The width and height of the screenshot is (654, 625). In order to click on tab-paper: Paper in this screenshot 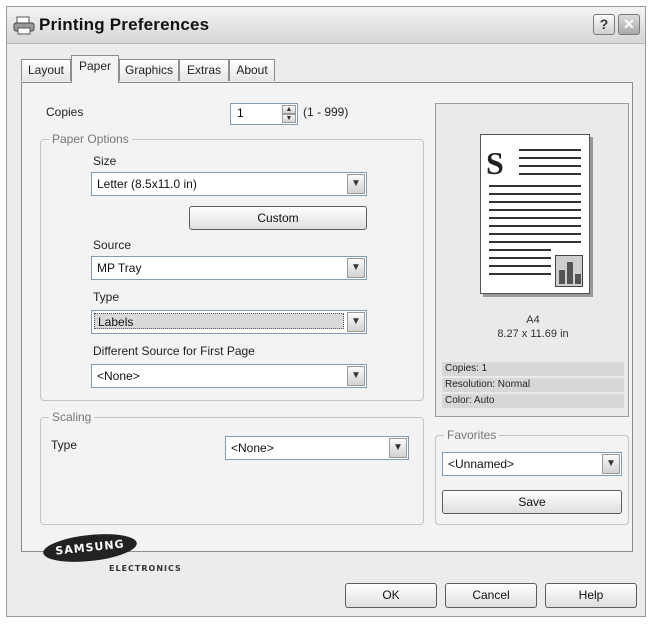, I will do `click(95, 69)`.